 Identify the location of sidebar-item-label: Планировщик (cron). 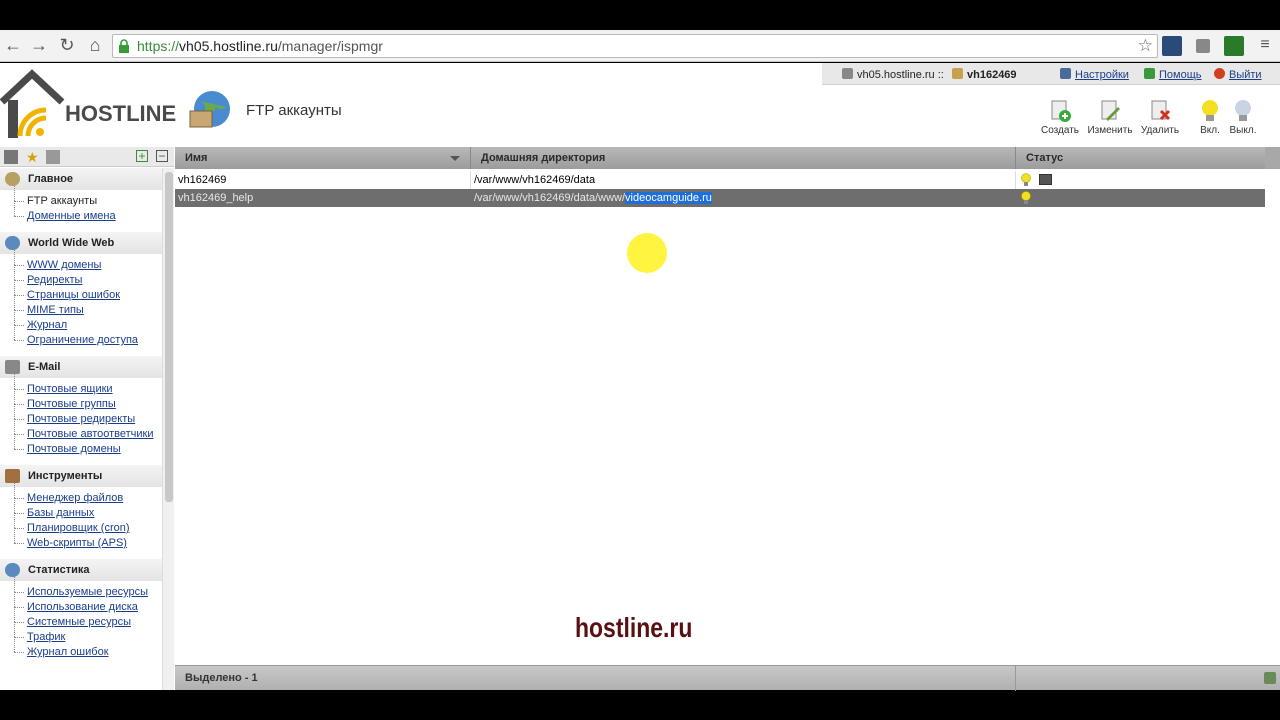
(78, 528).